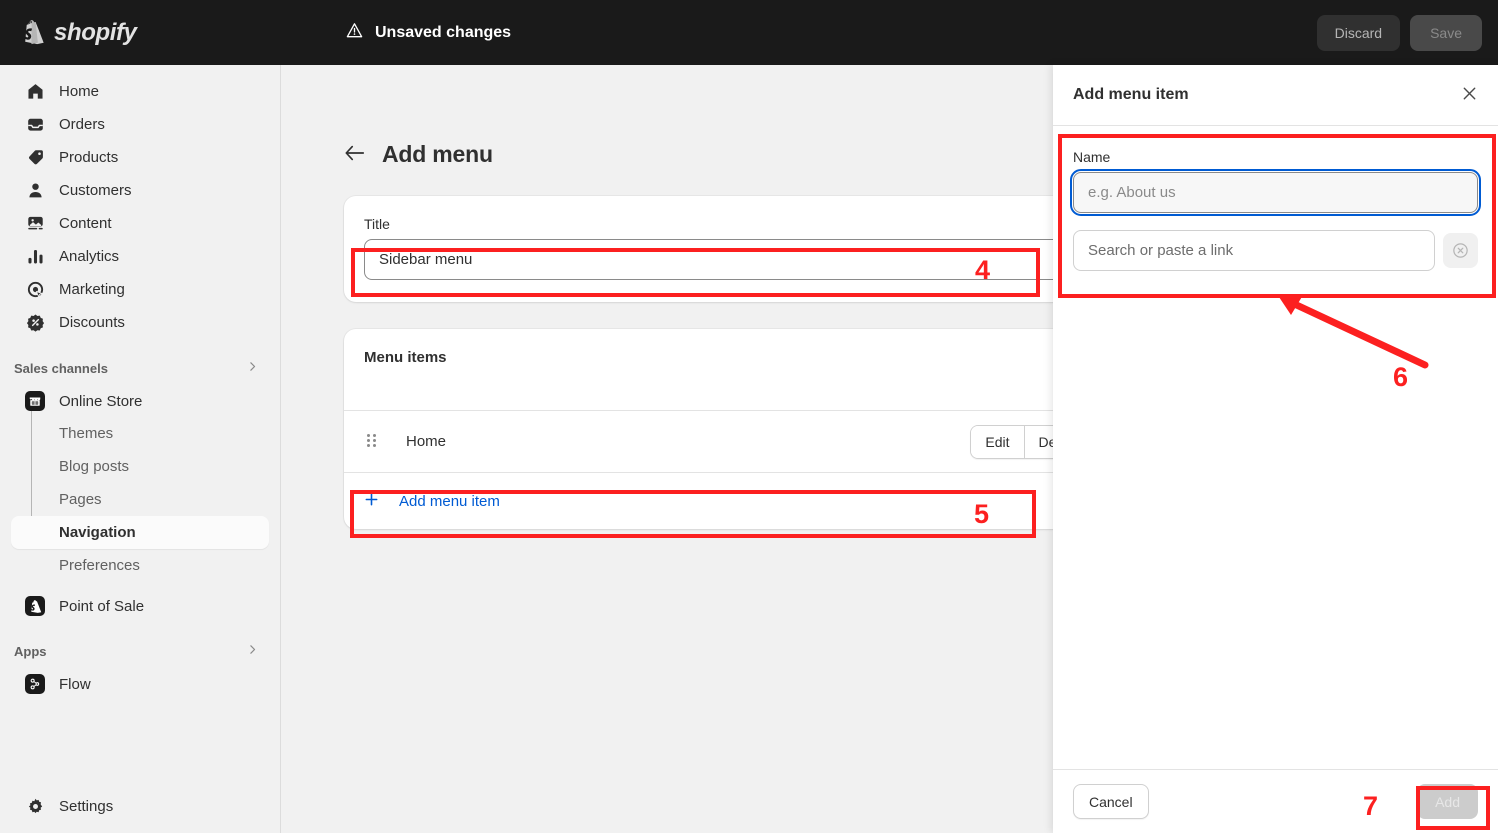  Describe the element at coordinates (1275, 95) in the screenshot. I see `panel-header: Add menu item` at that location.